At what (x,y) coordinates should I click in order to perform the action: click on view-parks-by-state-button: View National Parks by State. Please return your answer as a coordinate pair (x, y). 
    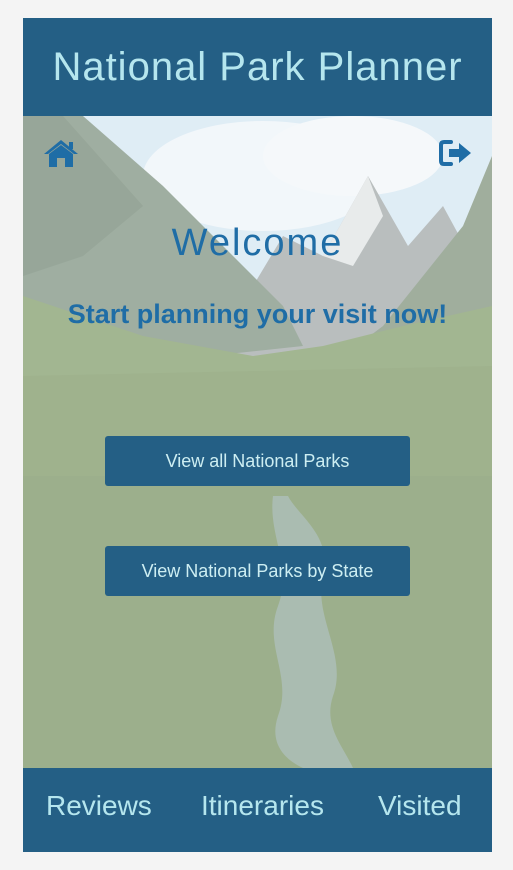
    Looking at the image, I should click on (257, 571).